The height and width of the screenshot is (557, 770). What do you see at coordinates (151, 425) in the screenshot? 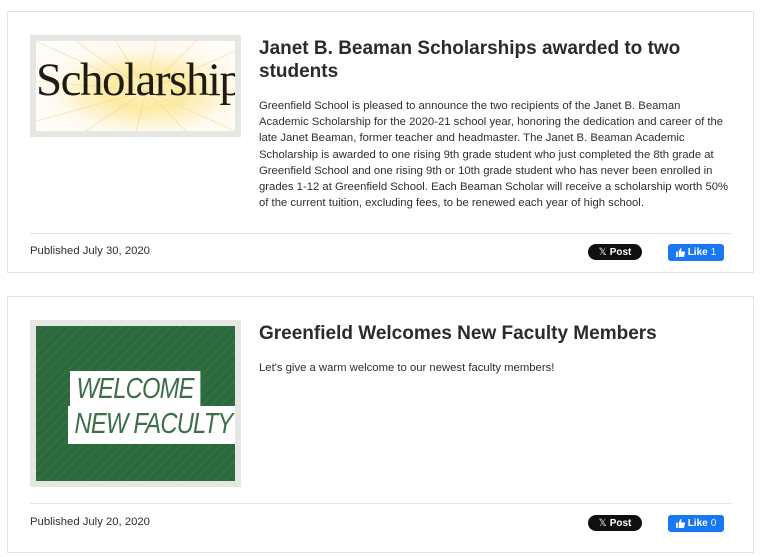
I see `new-faculty-text: NEW FACULTY` at bounding box center [151, 425].